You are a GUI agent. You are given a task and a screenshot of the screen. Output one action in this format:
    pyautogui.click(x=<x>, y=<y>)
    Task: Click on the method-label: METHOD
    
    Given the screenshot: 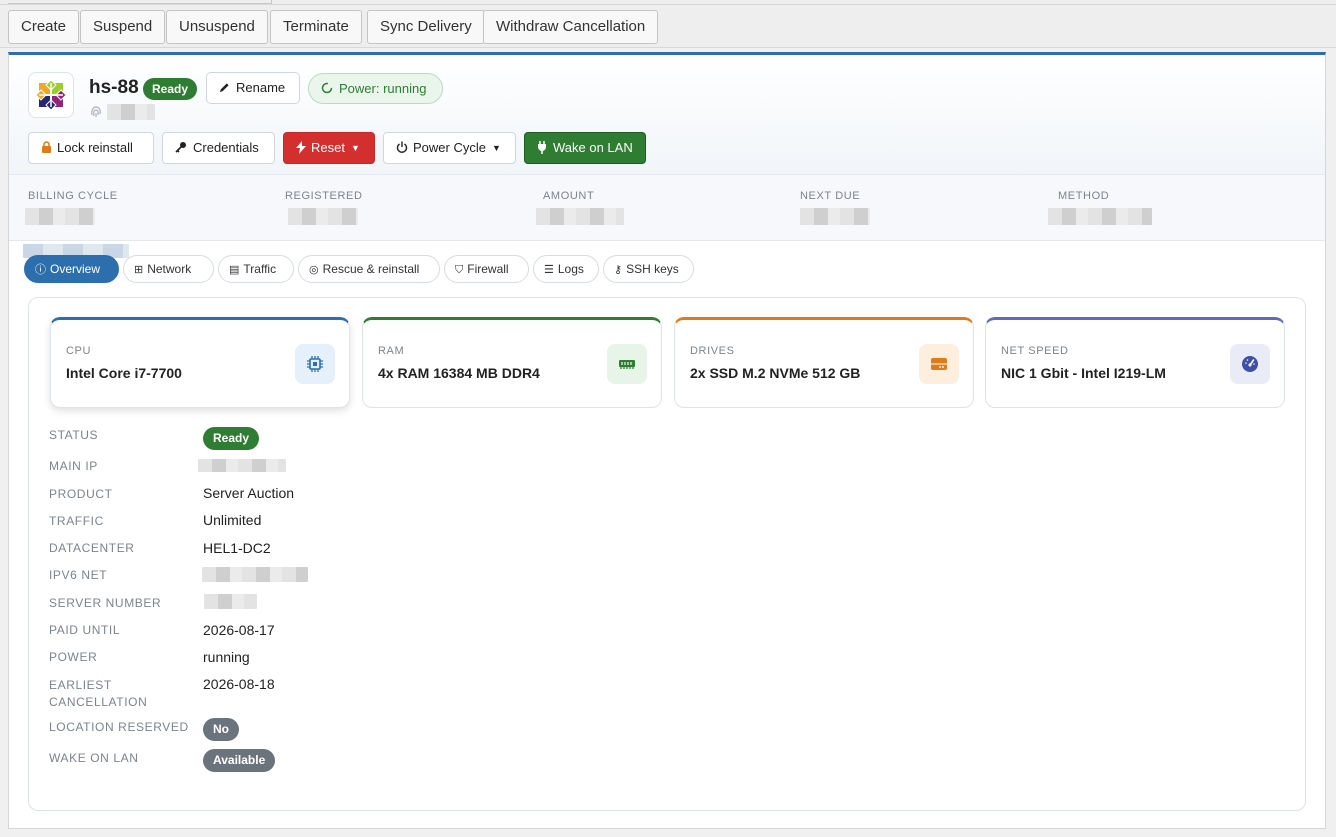 What is the action you would take?
    pyautogui.click(x=1084, y=196)
    